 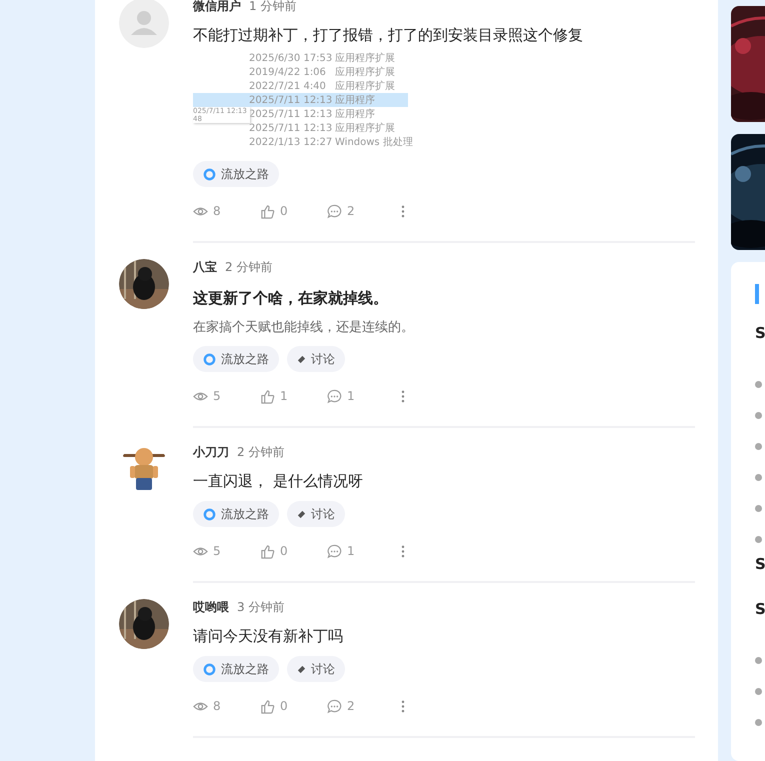 What do you see at coordinates (288, 72) in the screenshot?
I see `file-date: 2019/4/22 1:06` at bounding box center [288, 72].